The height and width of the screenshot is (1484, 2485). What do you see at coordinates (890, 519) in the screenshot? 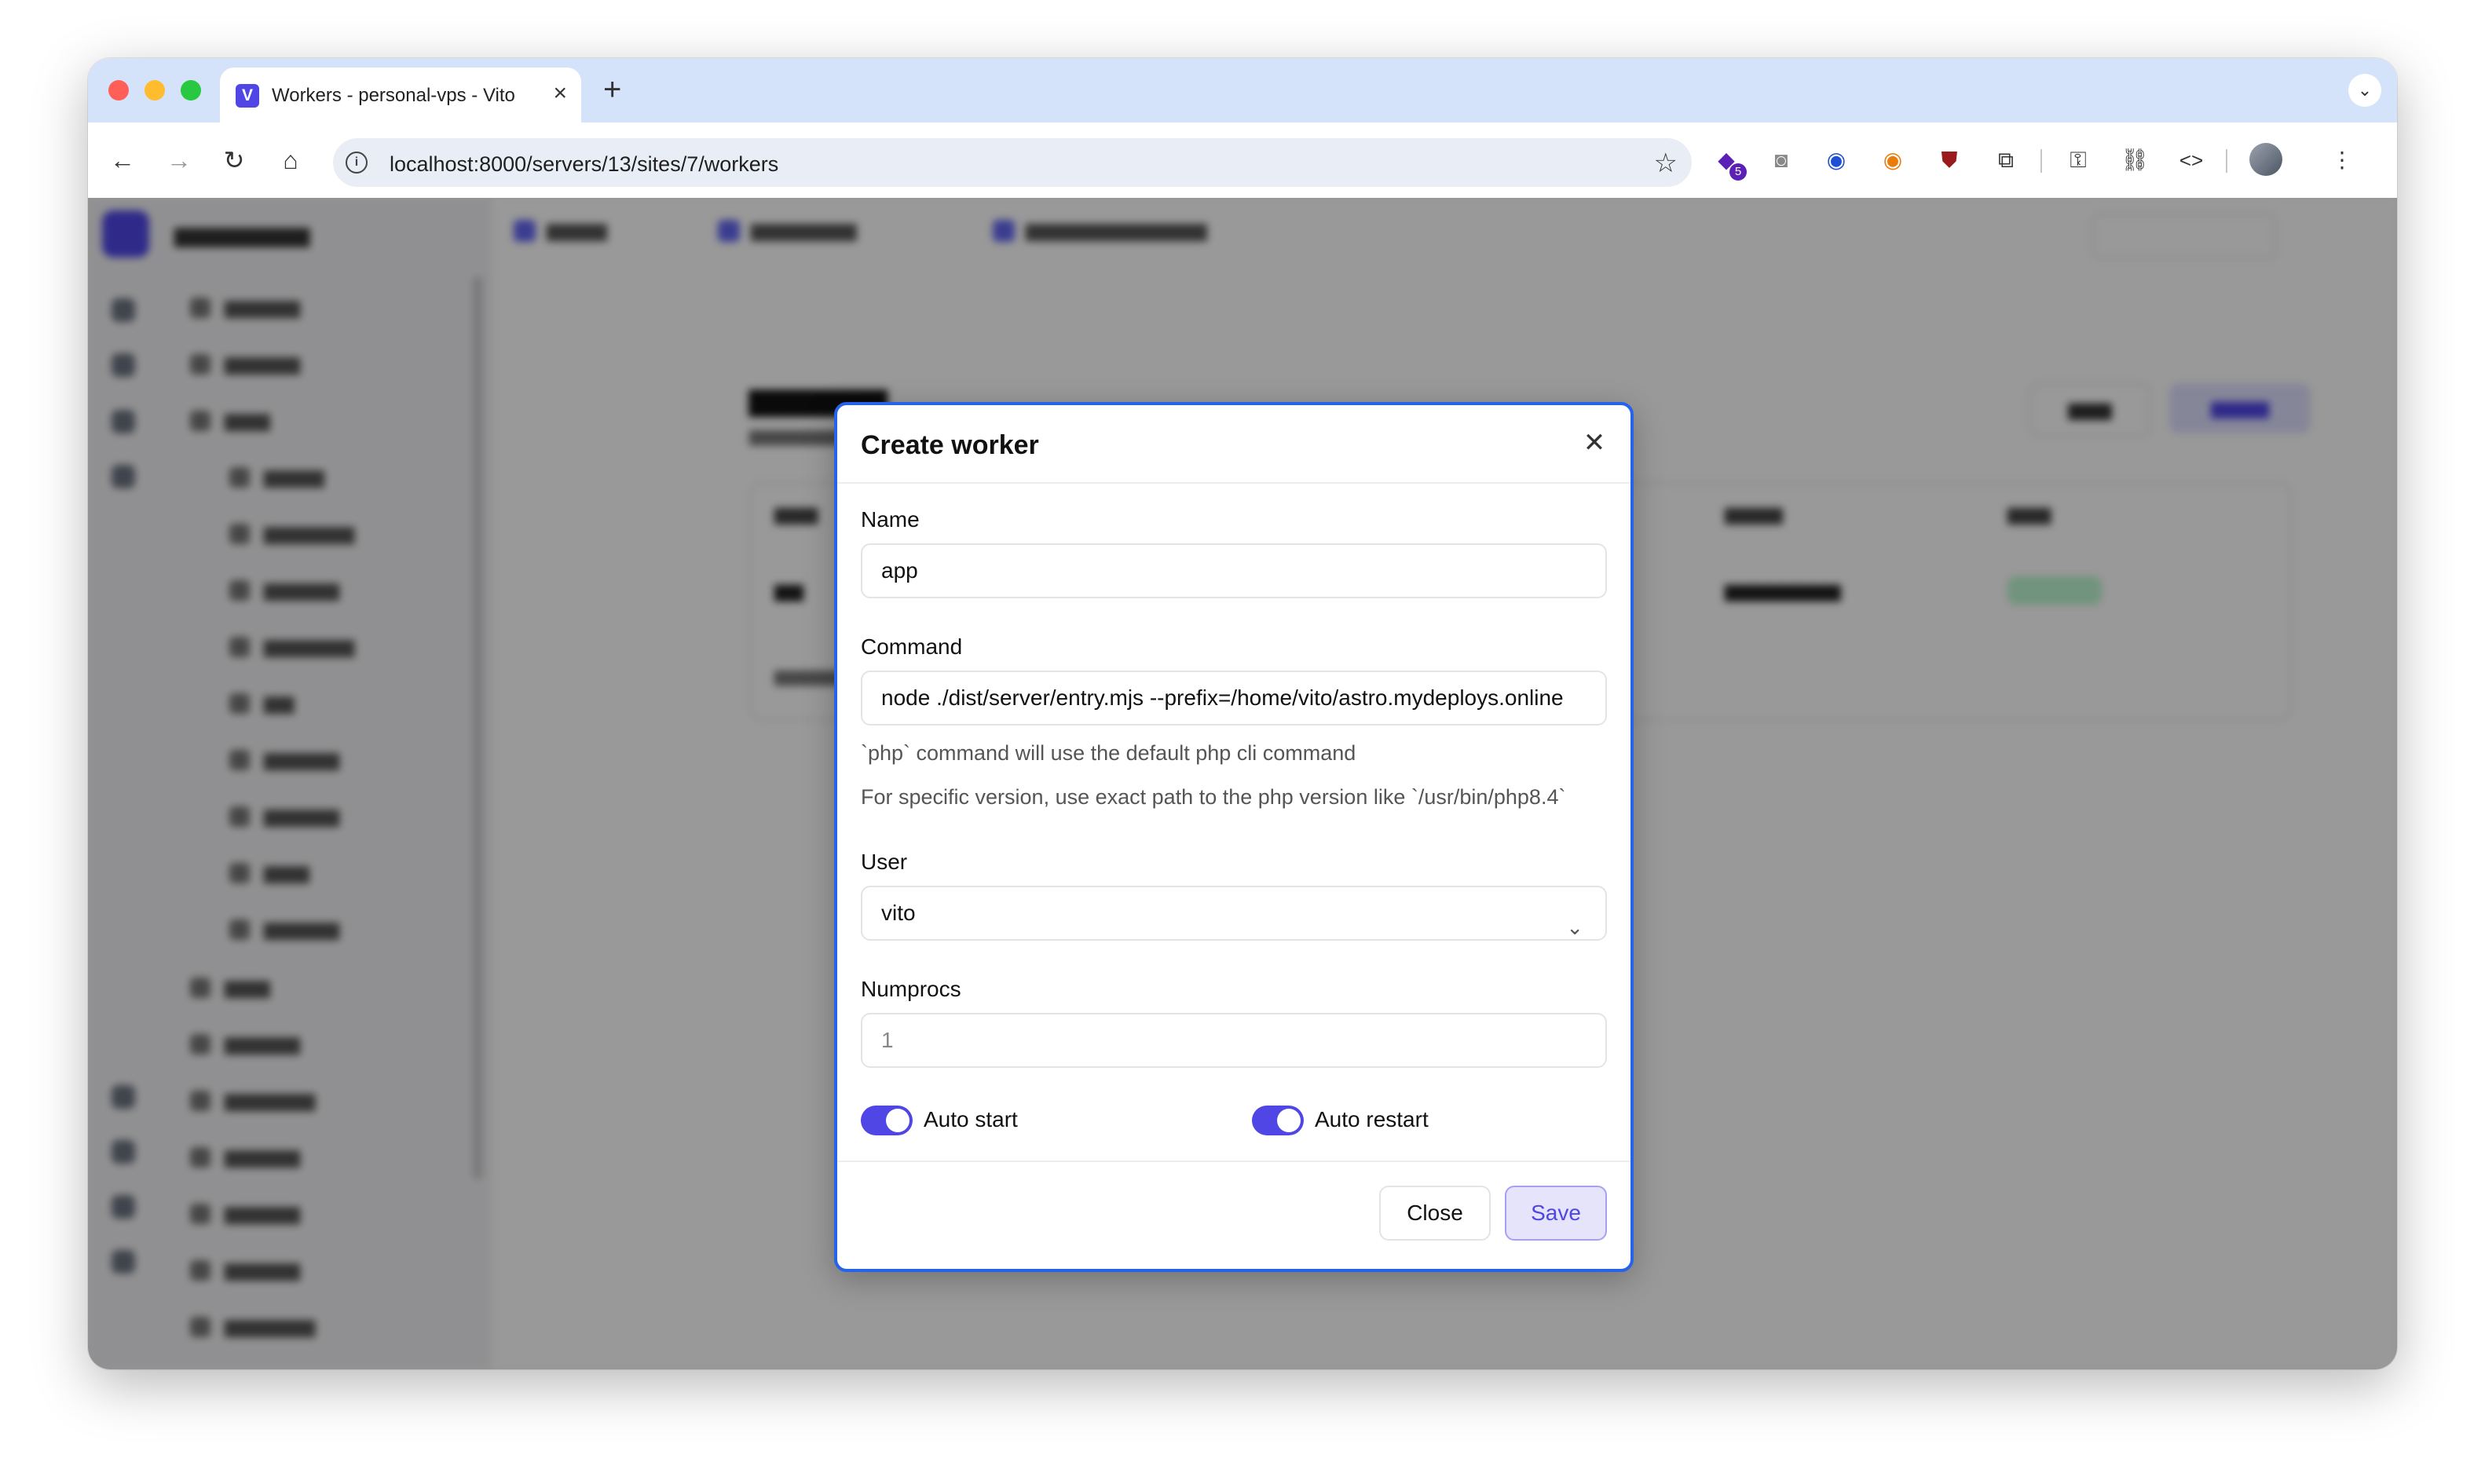
I see `name-label: Name` at bounding box center [890, 519].